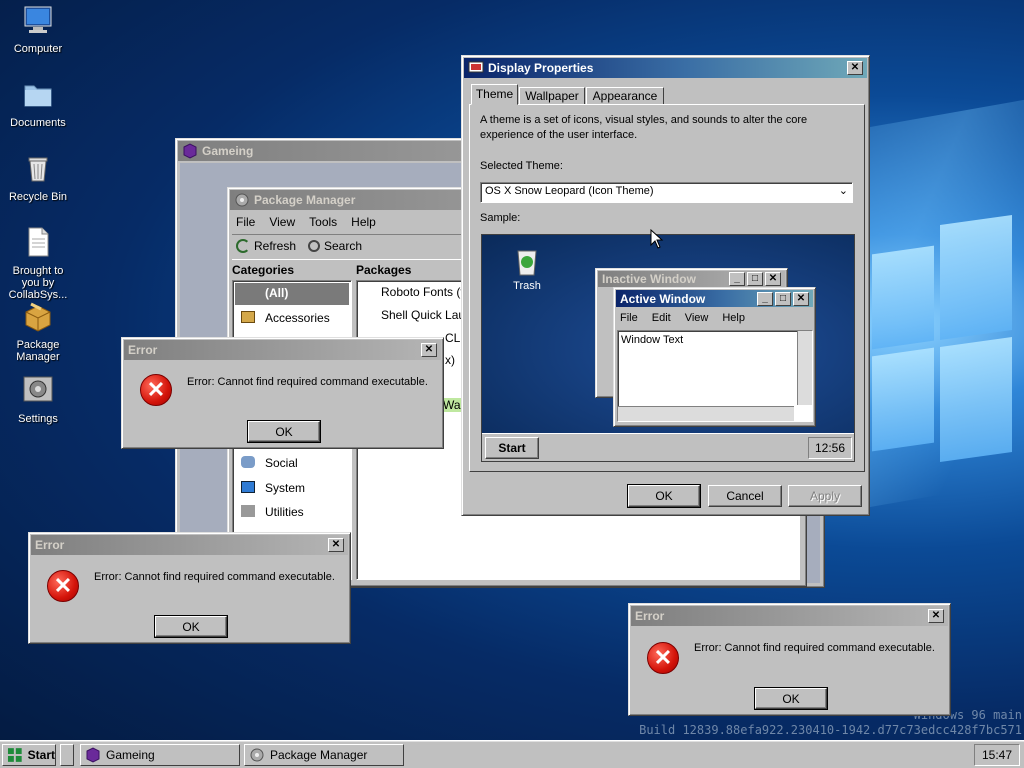 The width and height of the screenshot is (1024, 768). Describe the element at coordinates (773, 279) in the screenshot. I see `close-icon: ✕` at that location.